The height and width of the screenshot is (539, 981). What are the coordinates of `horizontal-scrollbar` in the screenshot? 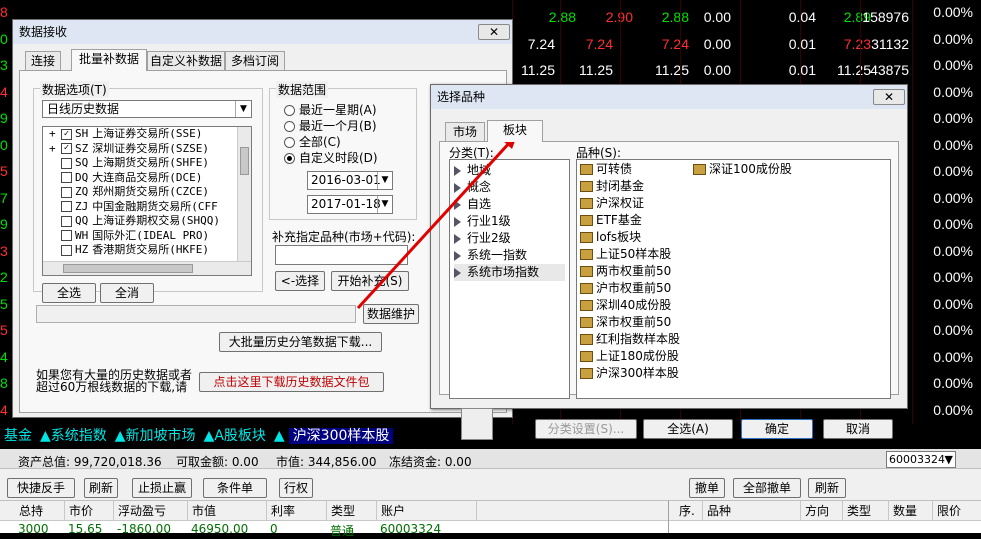 It's located at (147, 268).